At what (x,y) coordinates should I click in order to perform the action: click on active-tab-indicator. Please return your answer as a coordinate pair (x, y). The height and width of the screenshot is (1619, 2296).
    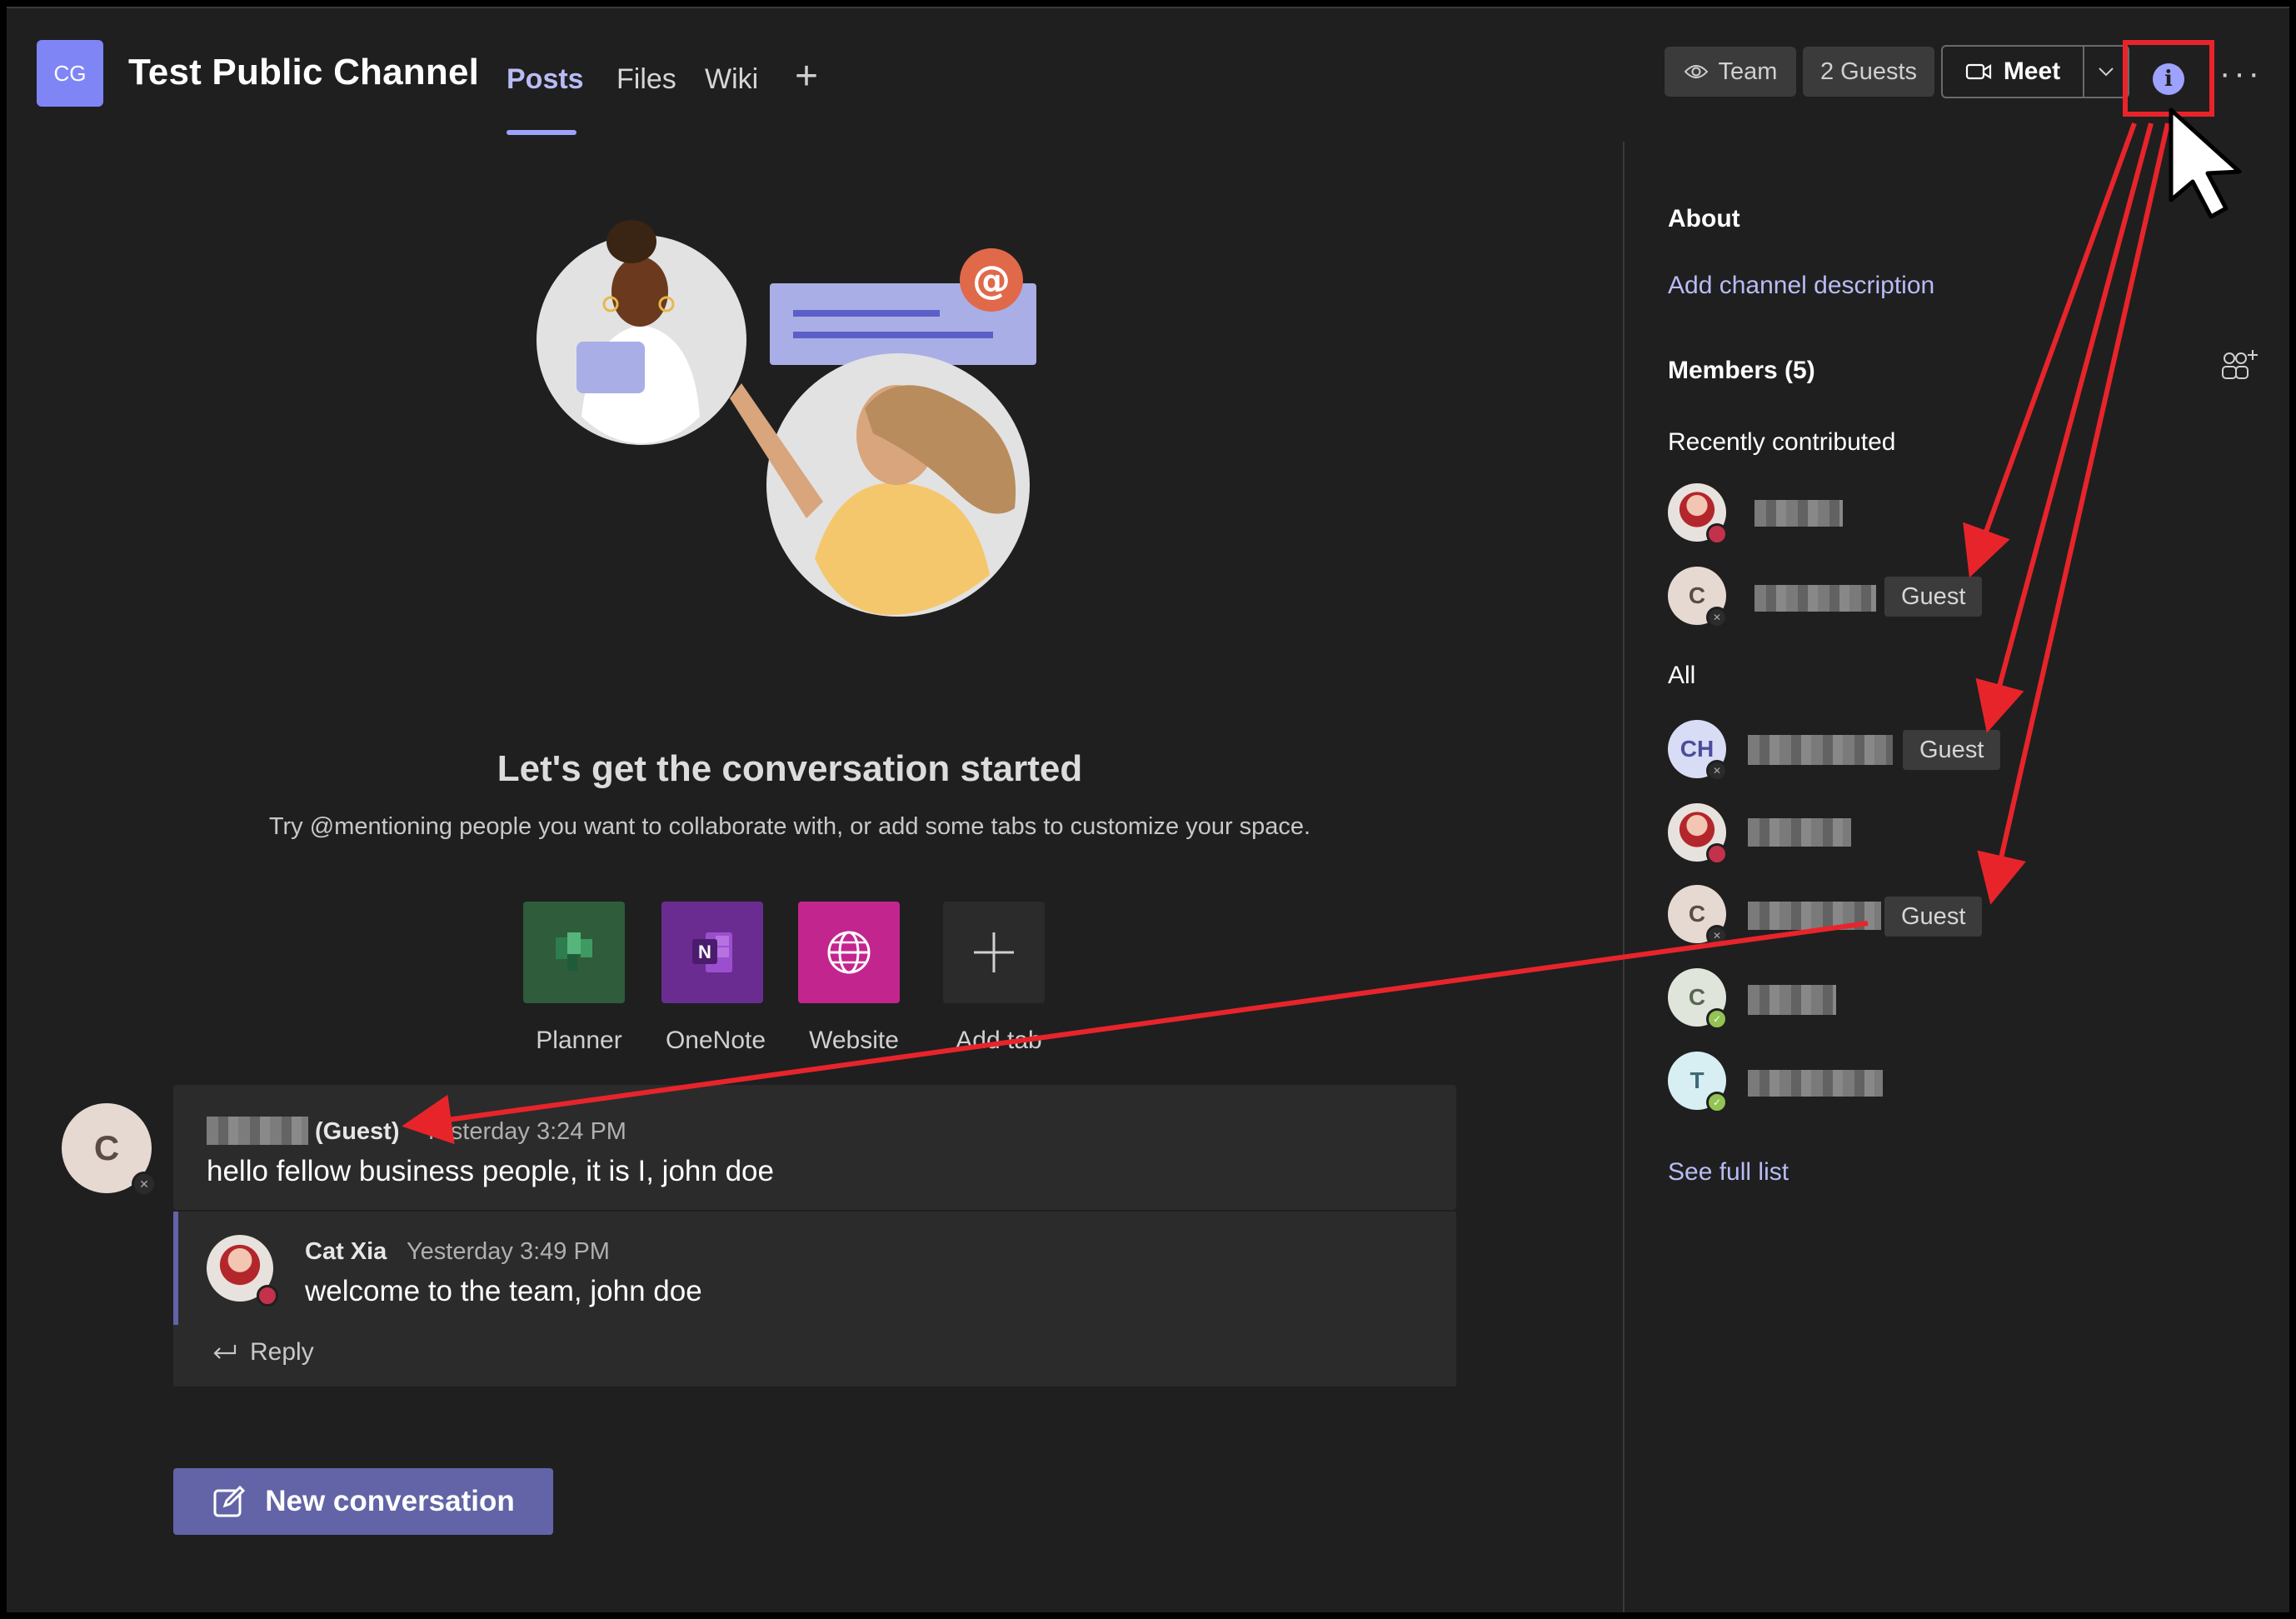
    Looking at the image, I should click on (541, 132).